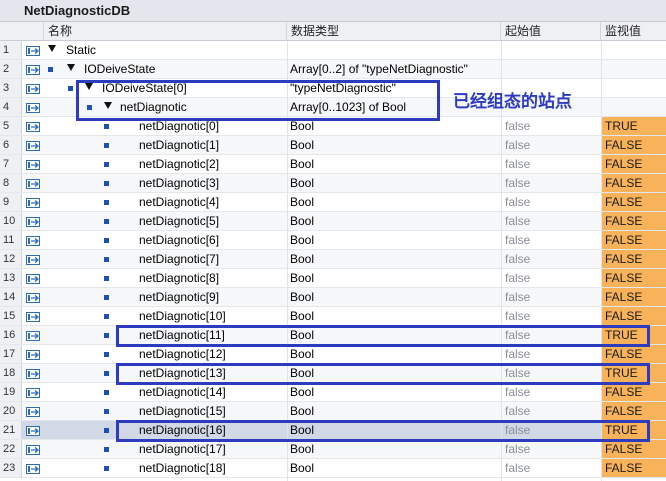 Image resolution: width=666 pixels, height=481 pixels. Describe the element at coordinates (333, 145) in the screenshot. I see `table-row: 6 netDiagnotic[1] Bool false FALSE` at that location.